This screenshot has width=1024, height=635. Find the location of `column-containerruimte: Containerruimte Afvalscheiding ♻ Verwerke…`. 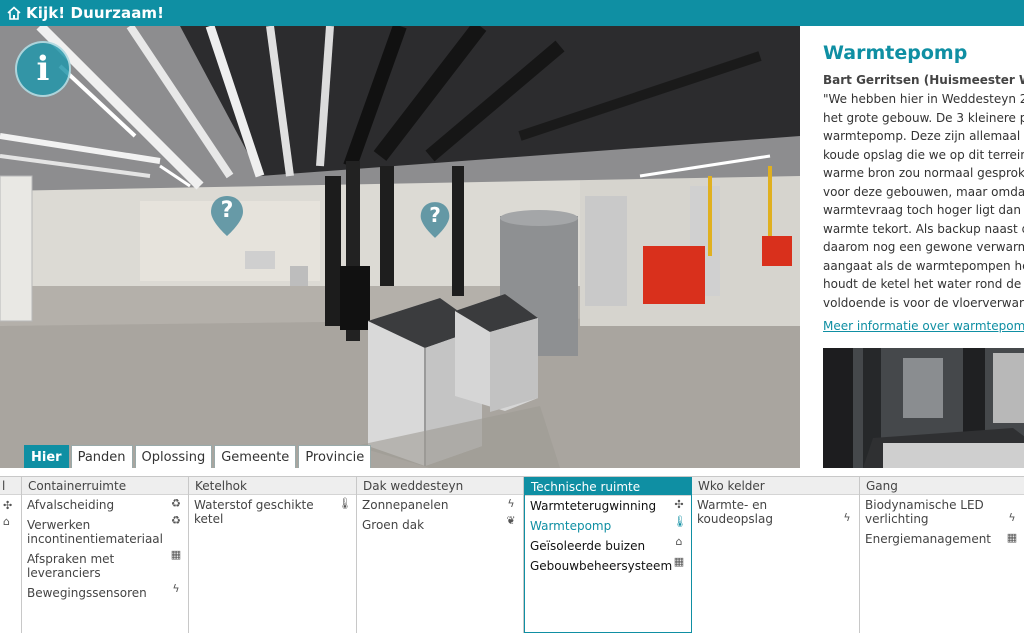

column-containerruimte: Containerruimte Afvalscheiding ♻ Verwerke… is located at coordinates (105, 555).